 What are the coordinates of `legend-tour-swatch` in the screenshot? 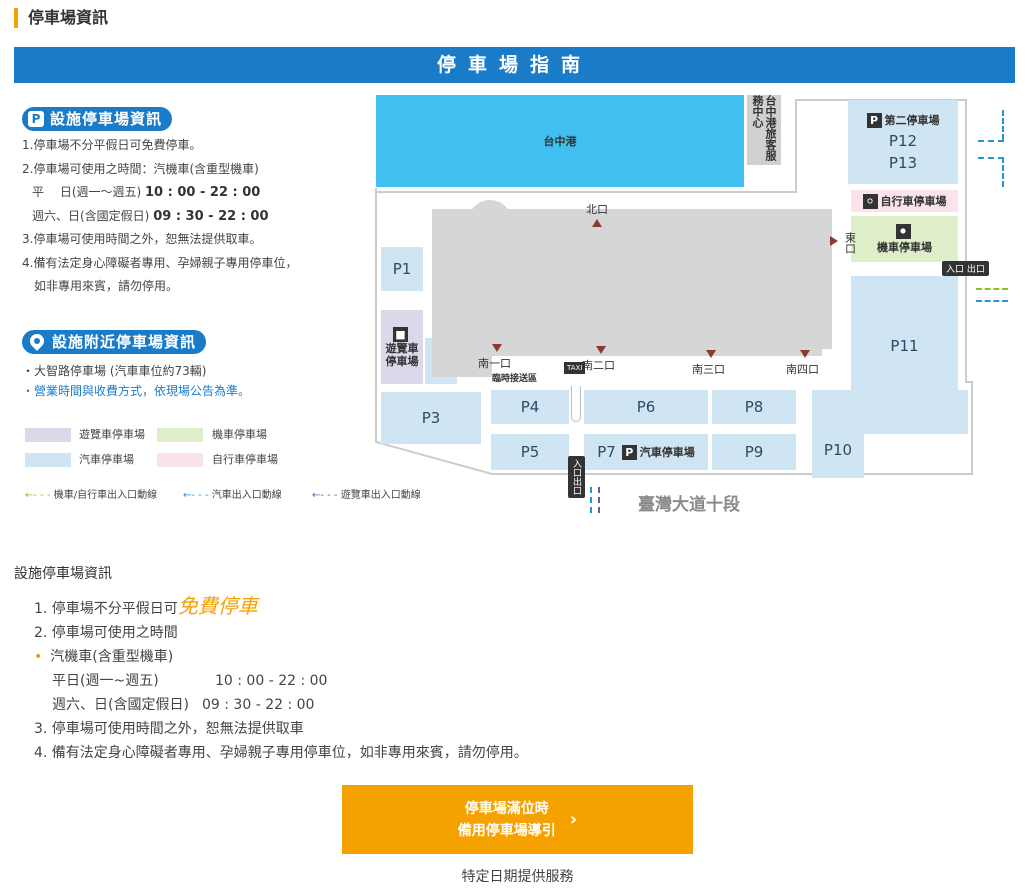 It's located at (48, 435).